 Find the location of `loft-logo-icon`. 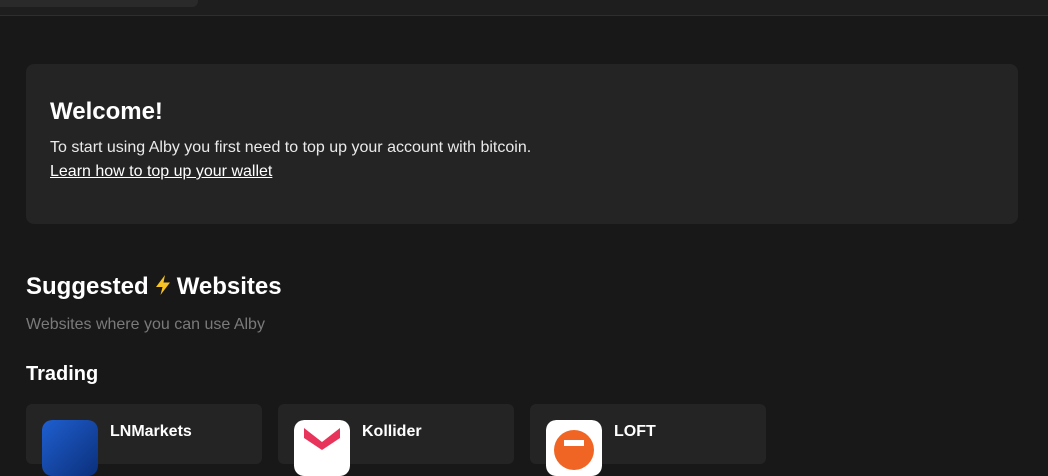

loft-logo-icon is located at coordinates (574, 448).